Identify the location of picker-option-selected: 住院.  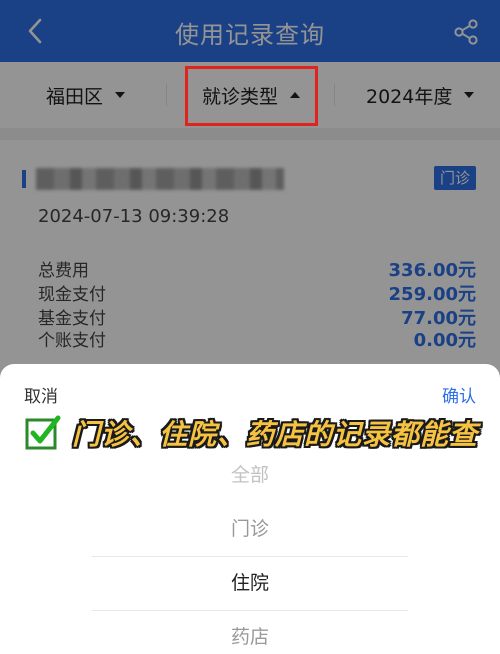
(250, 583).